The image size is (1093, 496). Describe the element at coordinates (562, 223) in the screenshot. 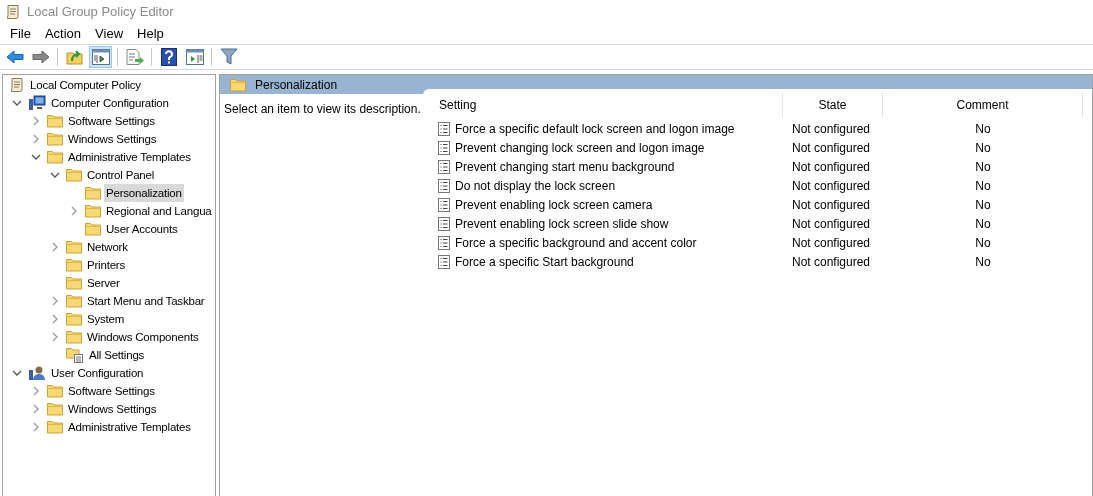

I see `setting-name: Prevent enabling lock screen slide show` at that location.